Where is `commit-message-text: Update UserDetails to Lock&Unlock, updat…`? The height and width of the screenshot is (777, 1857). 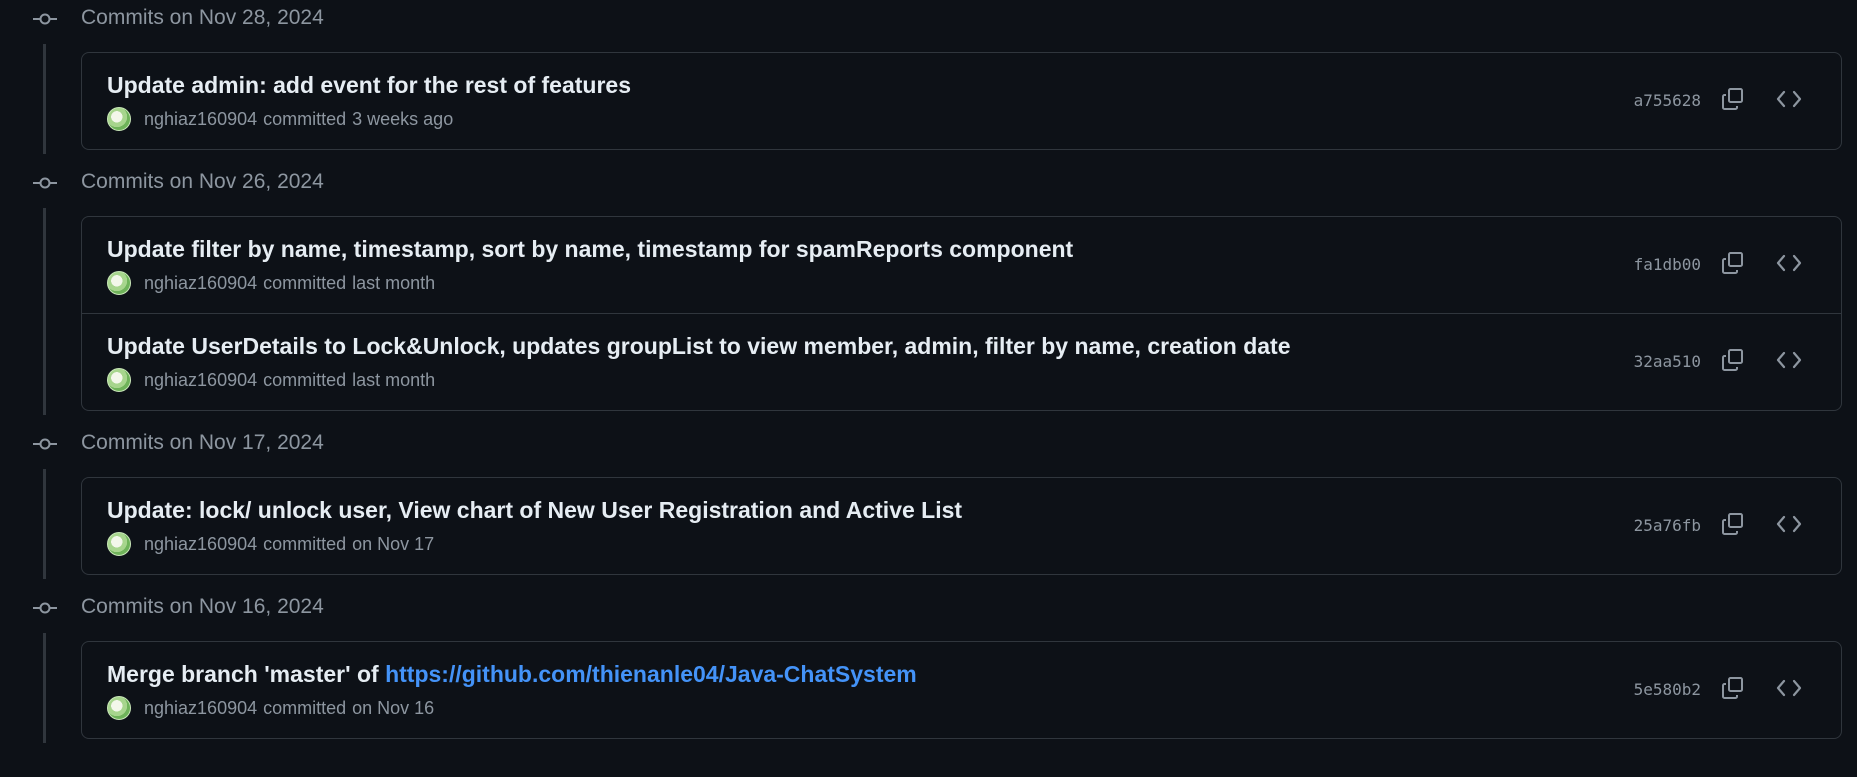 commit-message-text: Update UserDetails to Lock&Unlock, updat… is located at coordinates (699, 346).